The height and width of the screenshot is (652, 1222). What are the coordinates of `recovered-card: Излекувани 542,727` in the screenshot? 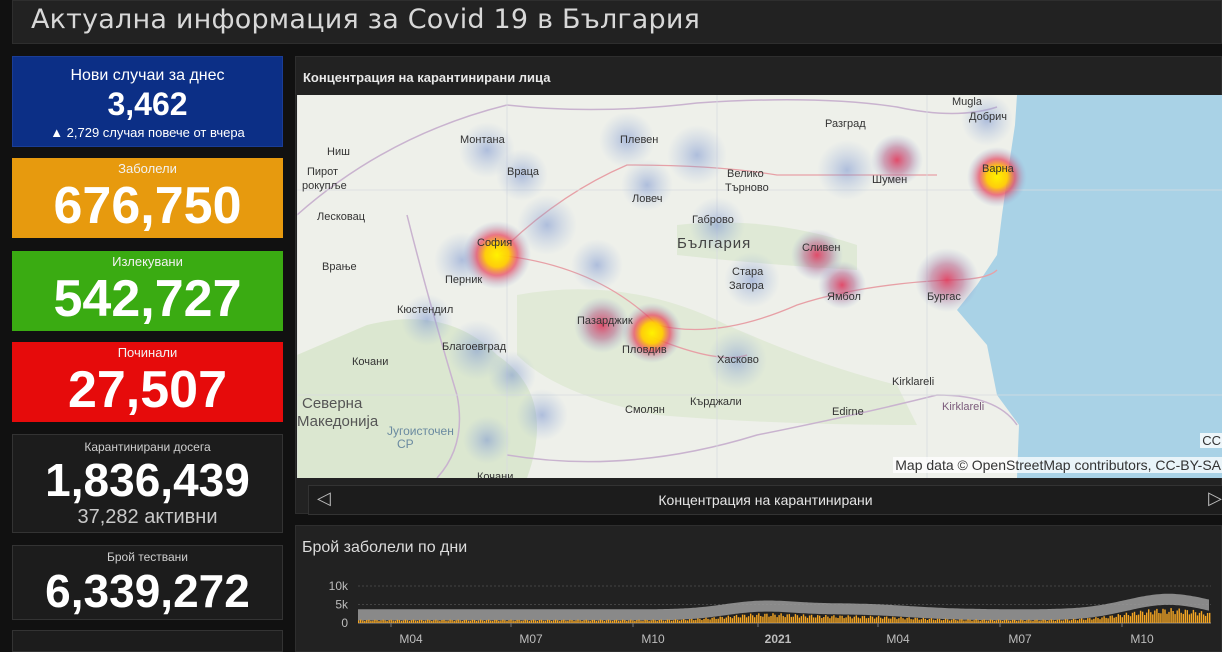 It's located at (147, 291).